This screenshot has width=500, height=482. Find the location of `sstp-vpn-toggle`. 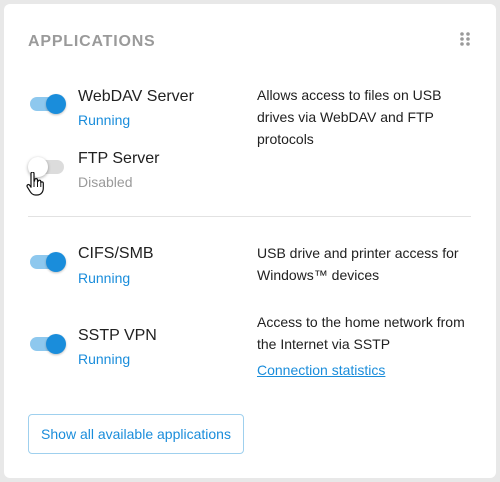

sstp-vpn-toggle is located at coordinates (48, 344).